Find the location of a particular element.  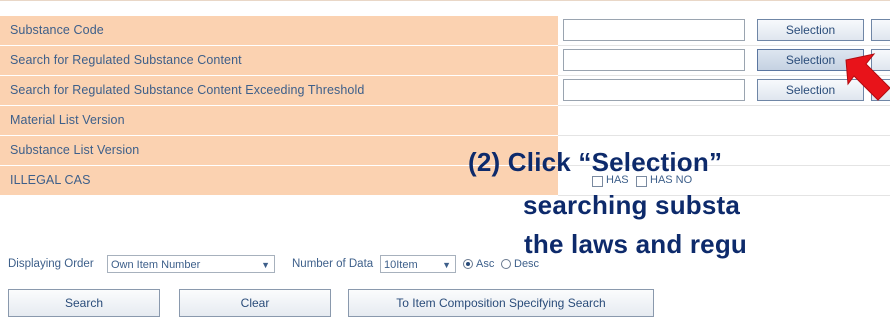

search-button: Search is located at coordinates (84, 303).